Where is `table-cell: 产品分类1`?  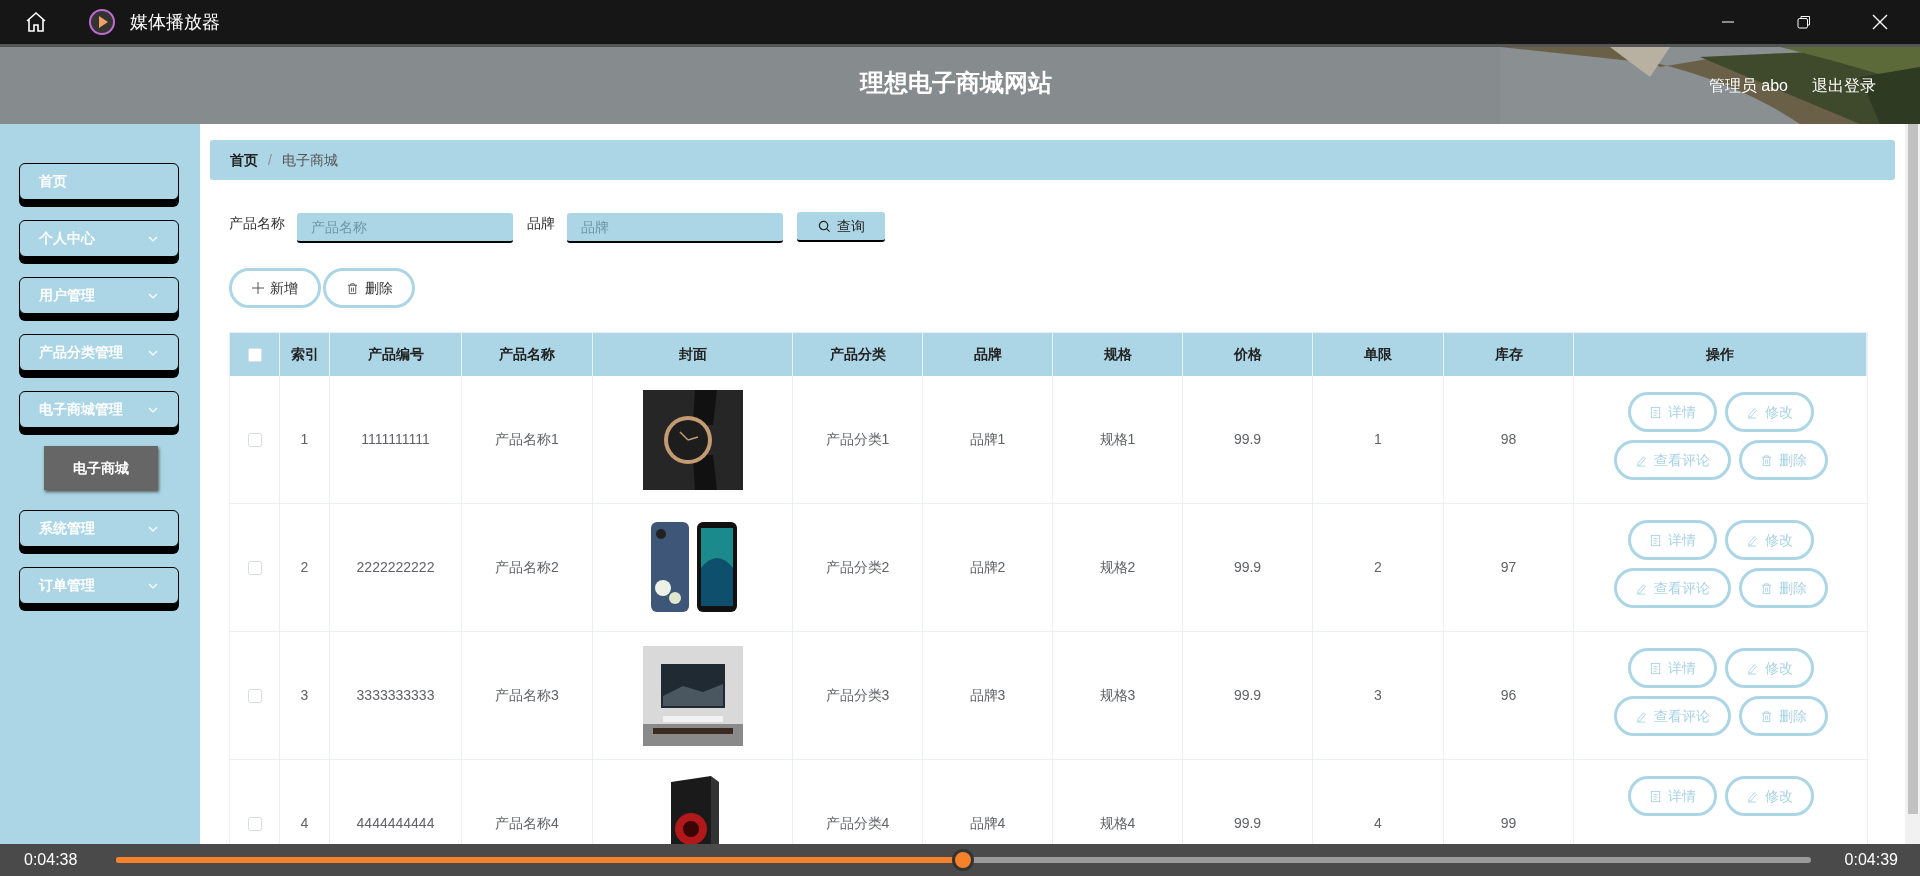
table-cell: 产品分类1 is located at coordinates (858, 439).